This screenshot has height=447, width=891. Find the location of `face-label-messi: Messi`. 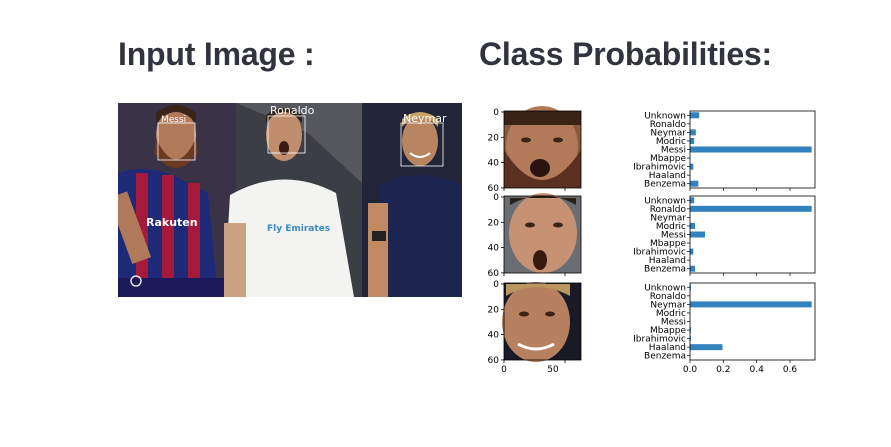

face-label-messi: Messi is located at coordinates (173, 120).